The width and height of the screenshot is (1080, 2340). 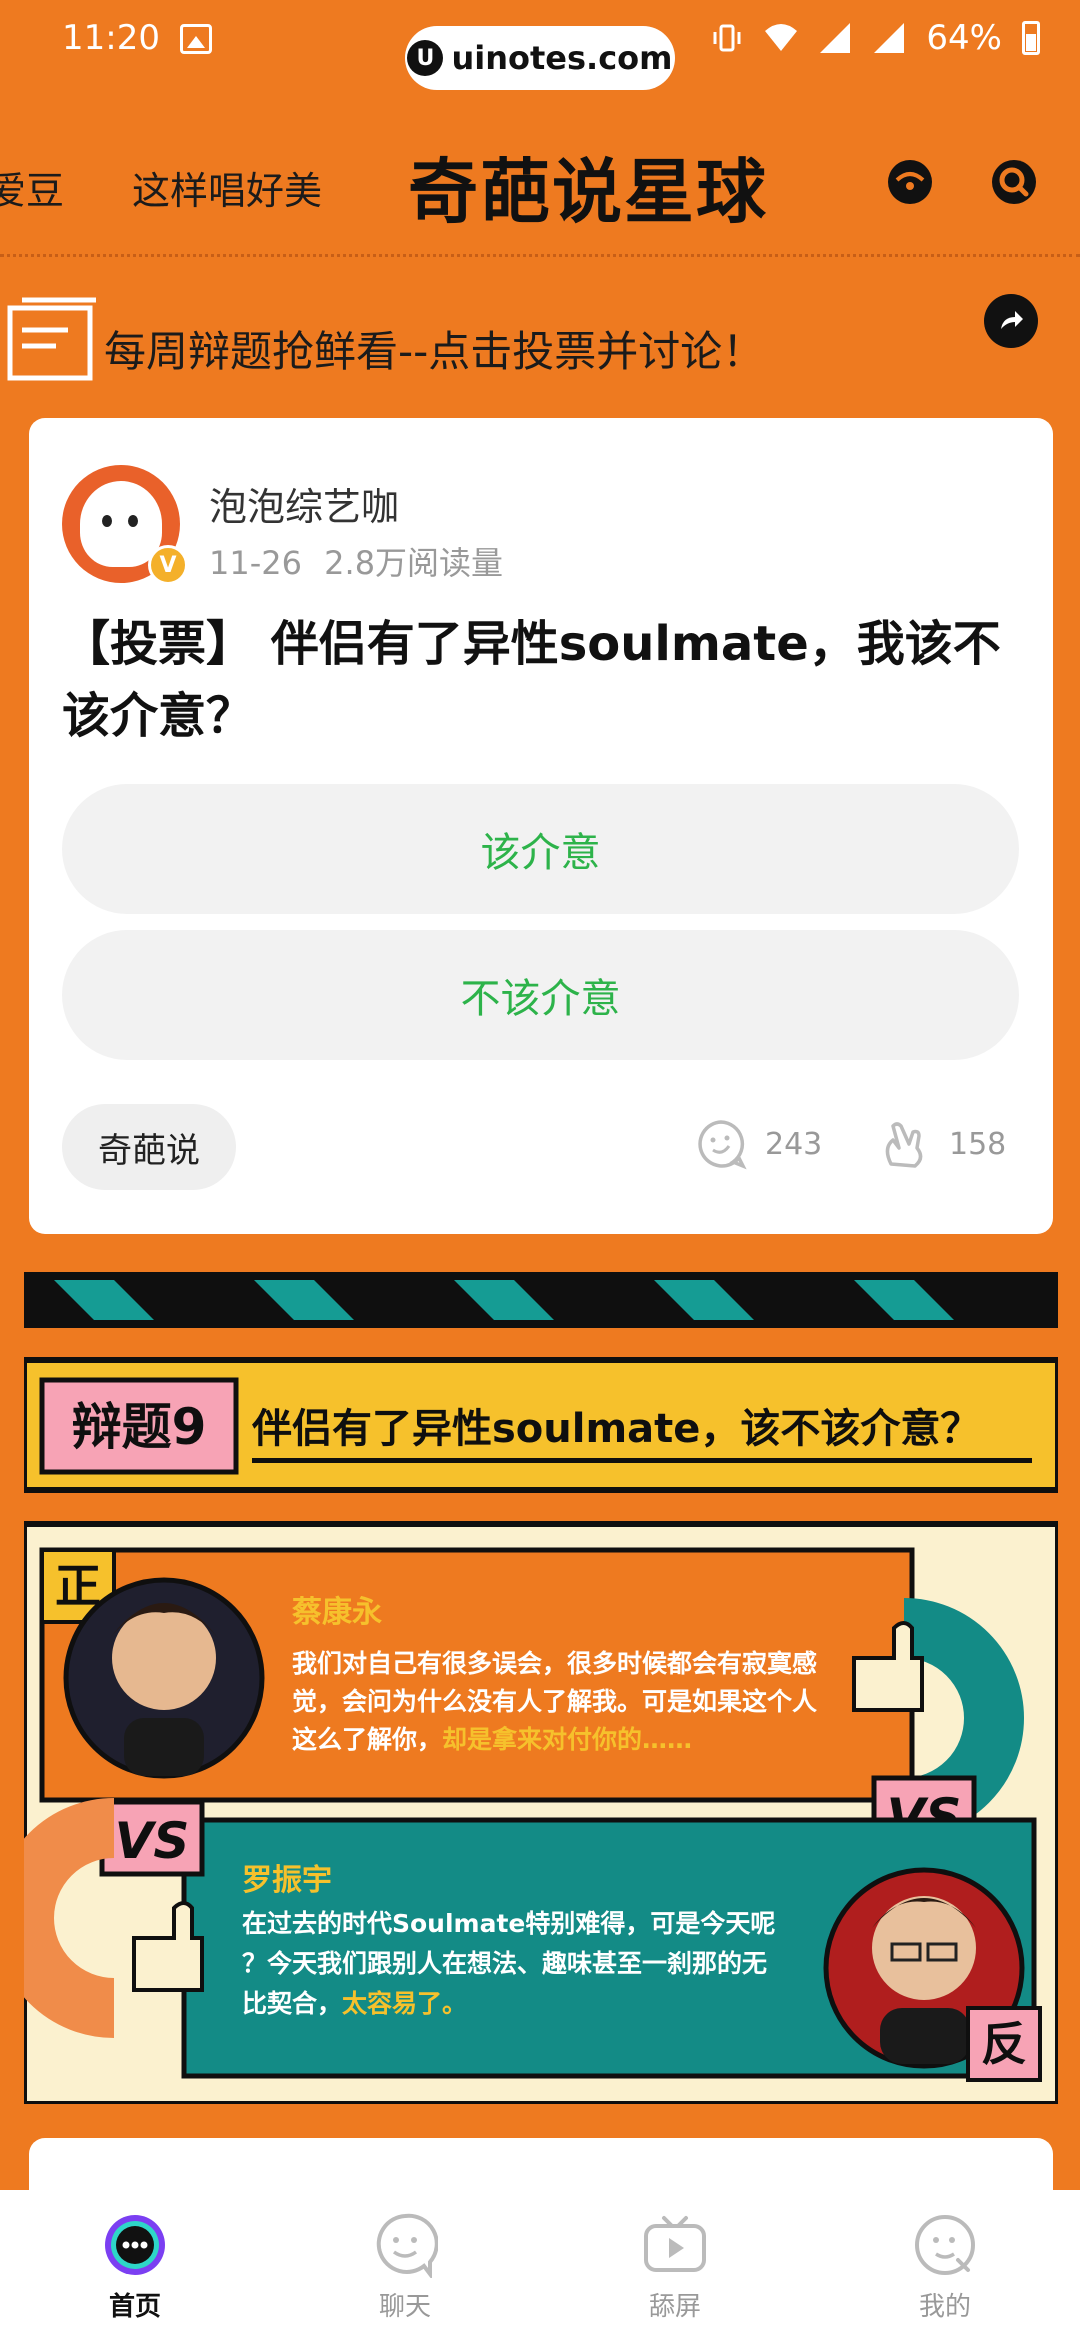 What do you see at coordinates (111, 38) in the screenshot?
I see `status-time: 11:20` at bounding box center [111, 38].